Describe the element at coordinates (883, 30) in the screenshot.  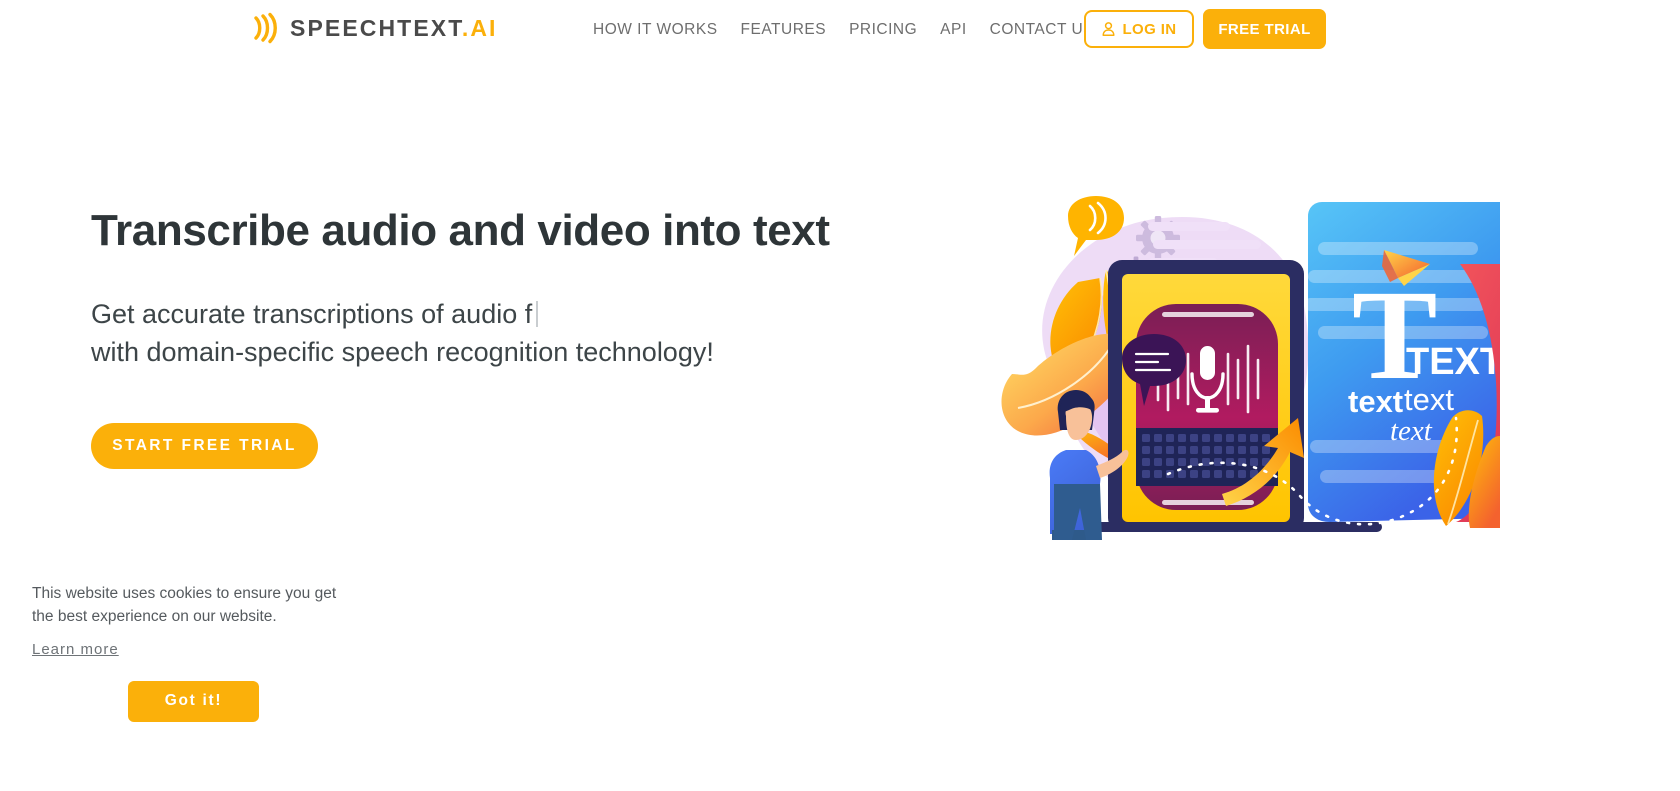
I see `nav-pricing: PRICING` at that location.